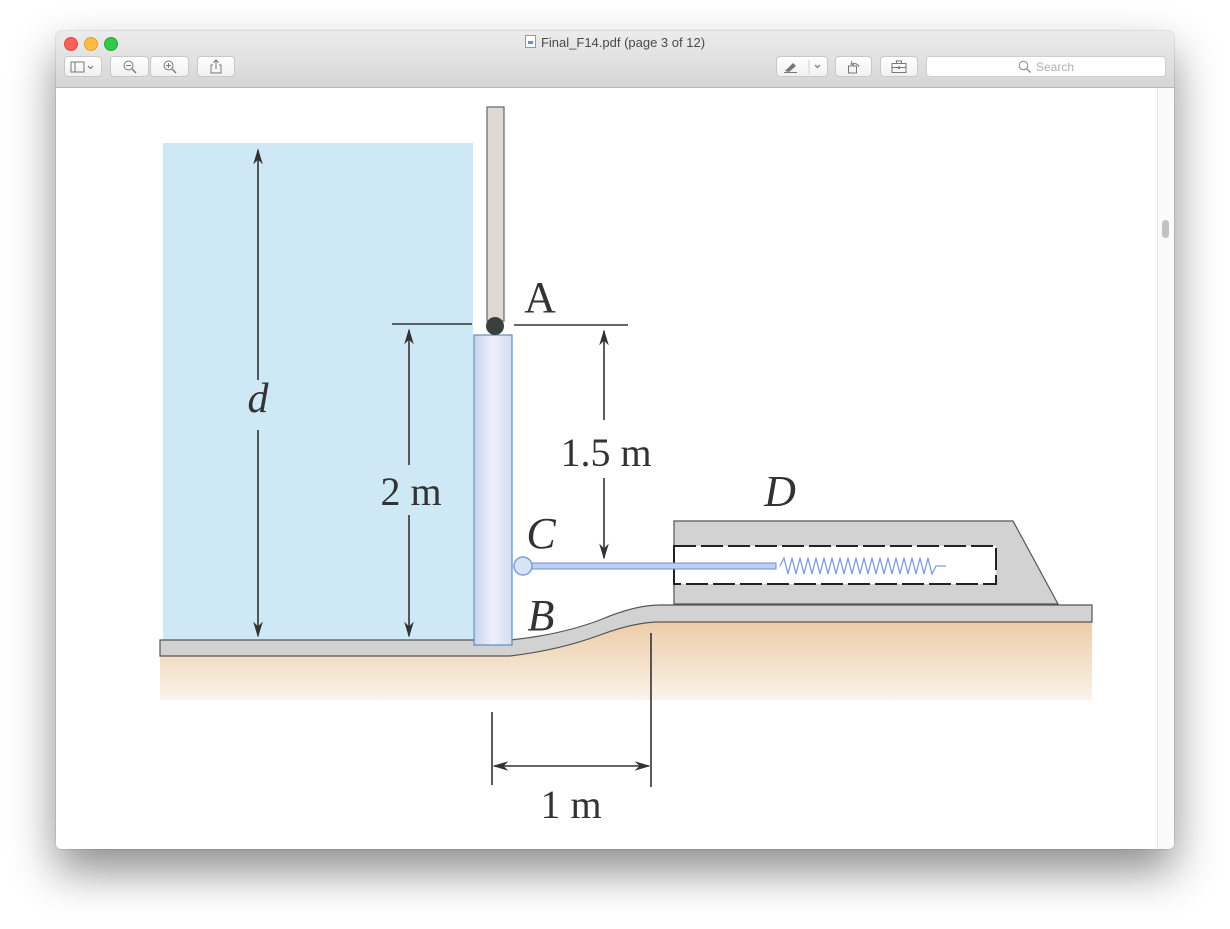 This screenshot has height=929, width=1230. I want to click on label-1m: 1 m, so click(570, 804).